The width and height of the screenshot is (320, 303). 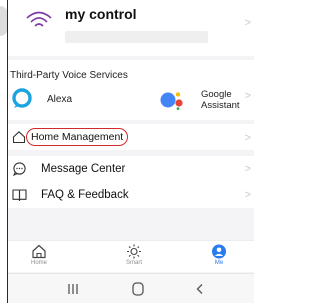 I want to click on system-nav-bar, so click(x=131, y=288).